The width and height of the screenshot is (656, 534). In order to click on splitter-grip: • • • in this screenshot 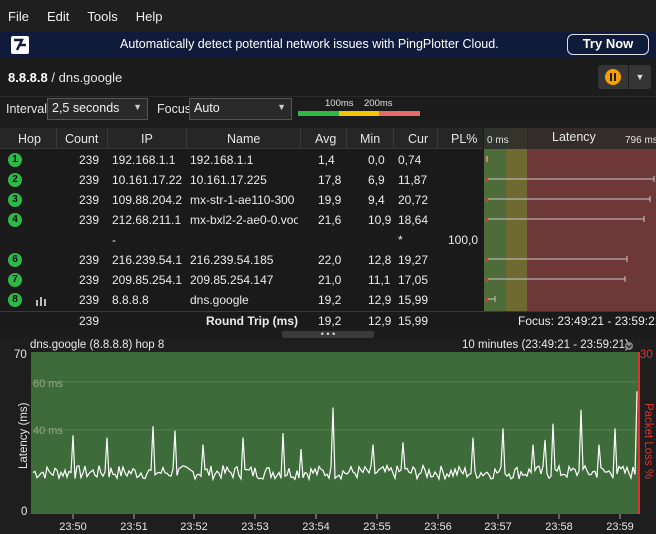, I will do `click(328, 334)`.